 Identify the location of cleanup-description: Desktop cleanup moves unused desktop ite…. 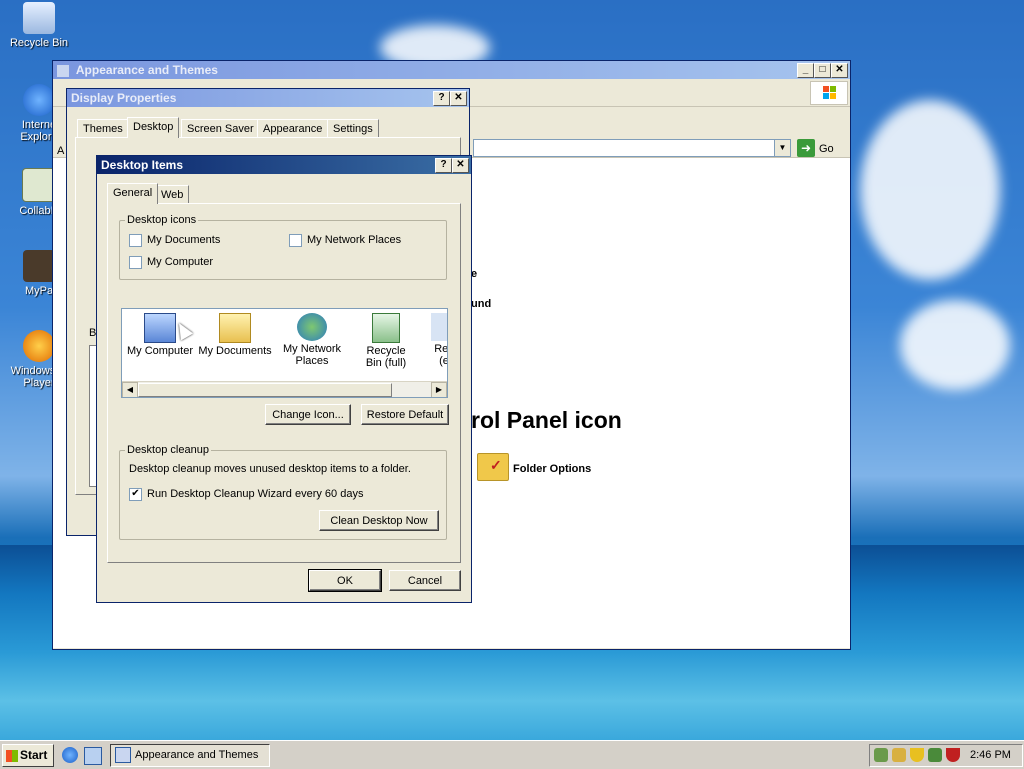
(270, 469).